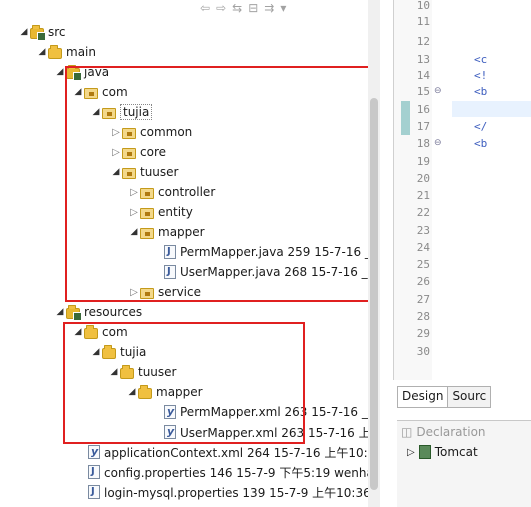 The height and width of the screenshot is (507, 531). Describe the element at coordinates (423, 161) in the screenshot. I see `line-number: 19` at that location.